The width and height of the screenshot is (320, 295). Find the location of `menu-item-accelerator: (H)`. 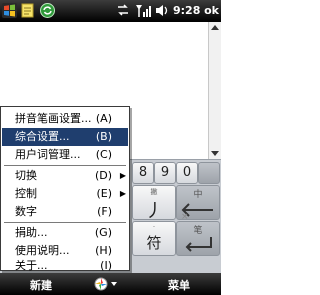

menu-item-accelerator: (H) is located at coordinates (103, 250).